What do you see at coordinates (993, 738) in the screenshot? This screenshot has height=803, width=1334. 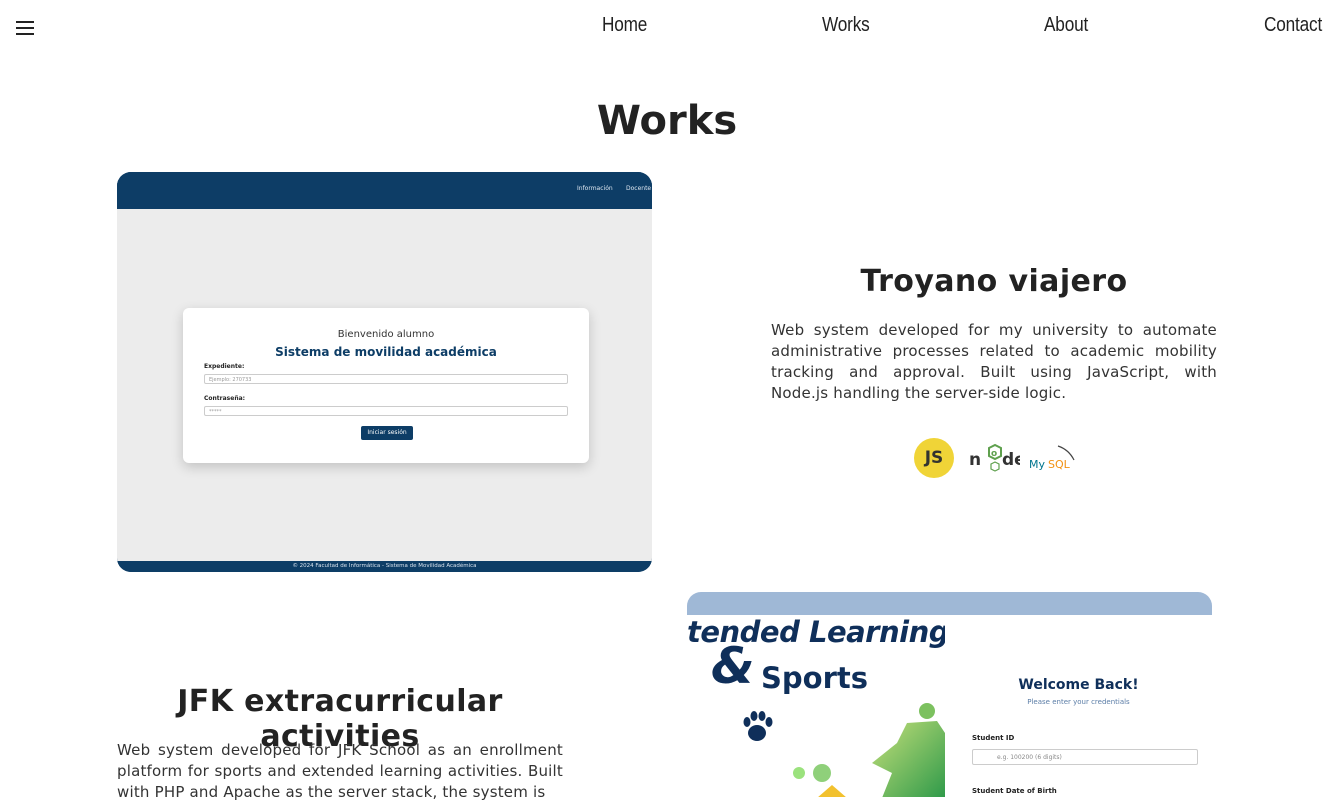 I see `field-label: Student ID` at bounding box center [993, 738].